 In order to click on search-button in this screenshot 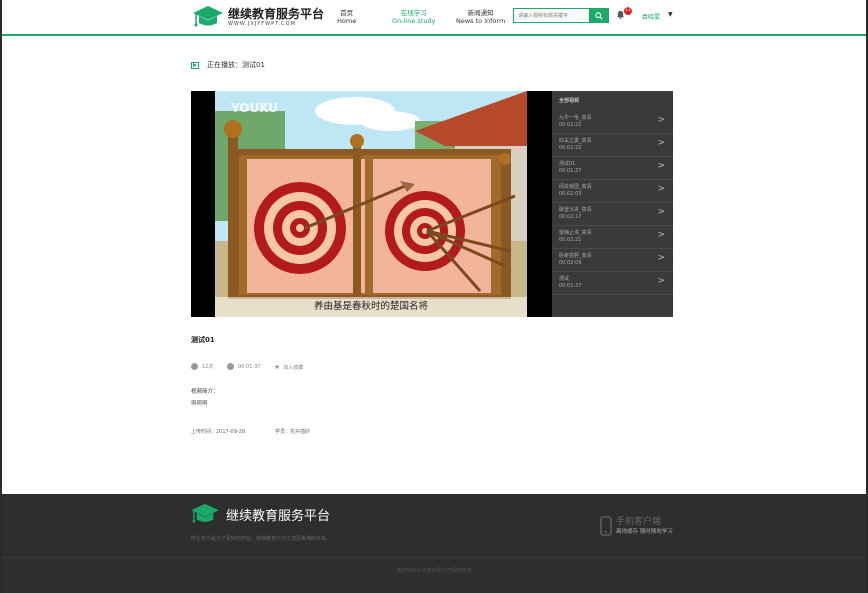, I will do `click(598, 15)`.